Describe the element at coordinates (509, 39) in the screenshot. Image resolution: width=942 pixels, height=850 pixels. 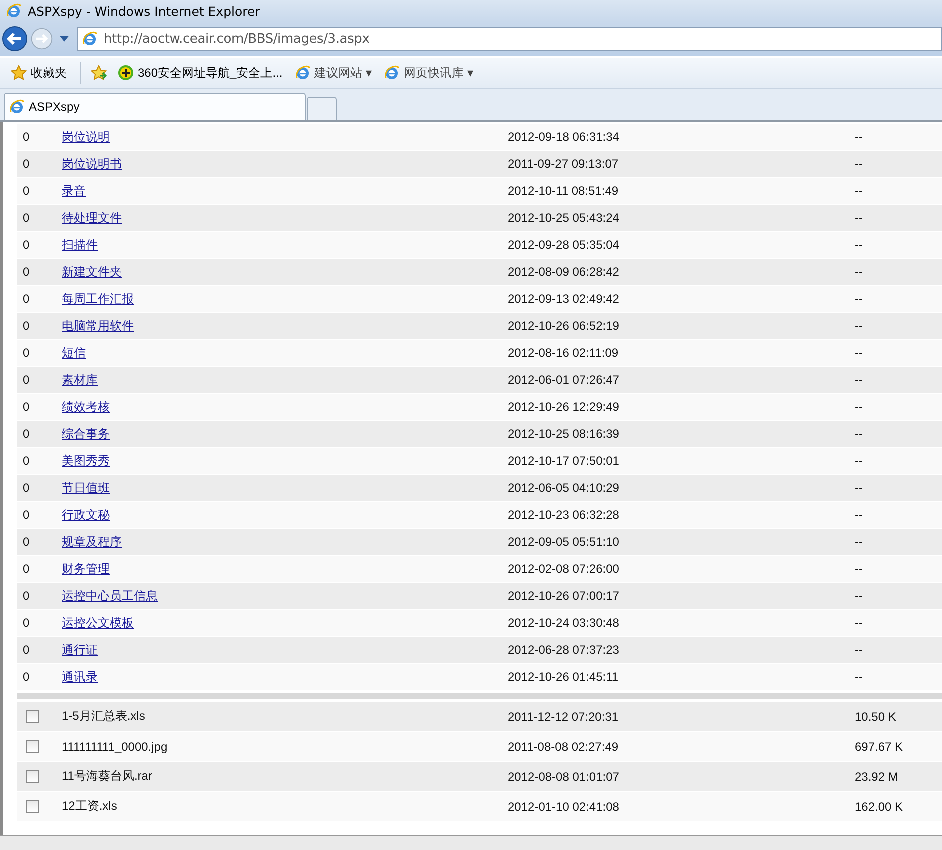
I see `address-field: http://aoctw.ceair.com/BBS/images/3.aspx` at that location.